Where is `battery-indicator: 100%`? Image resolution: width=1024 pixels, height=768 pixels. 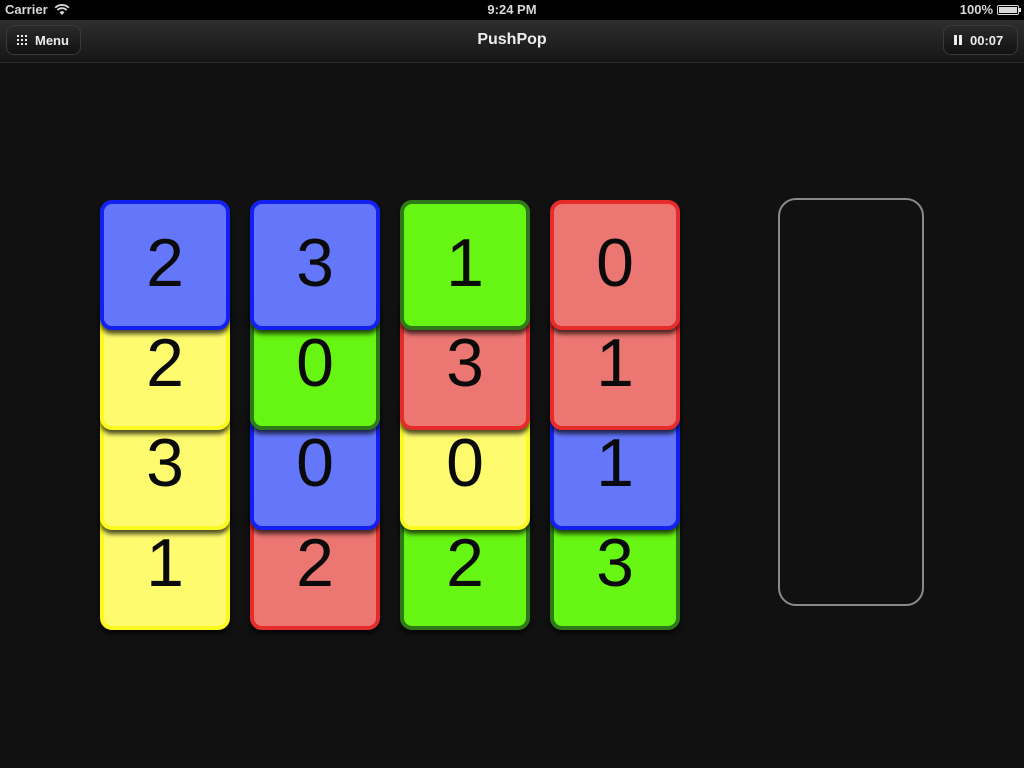
battery-indicator: 100% is located at coordinates (990, 9).